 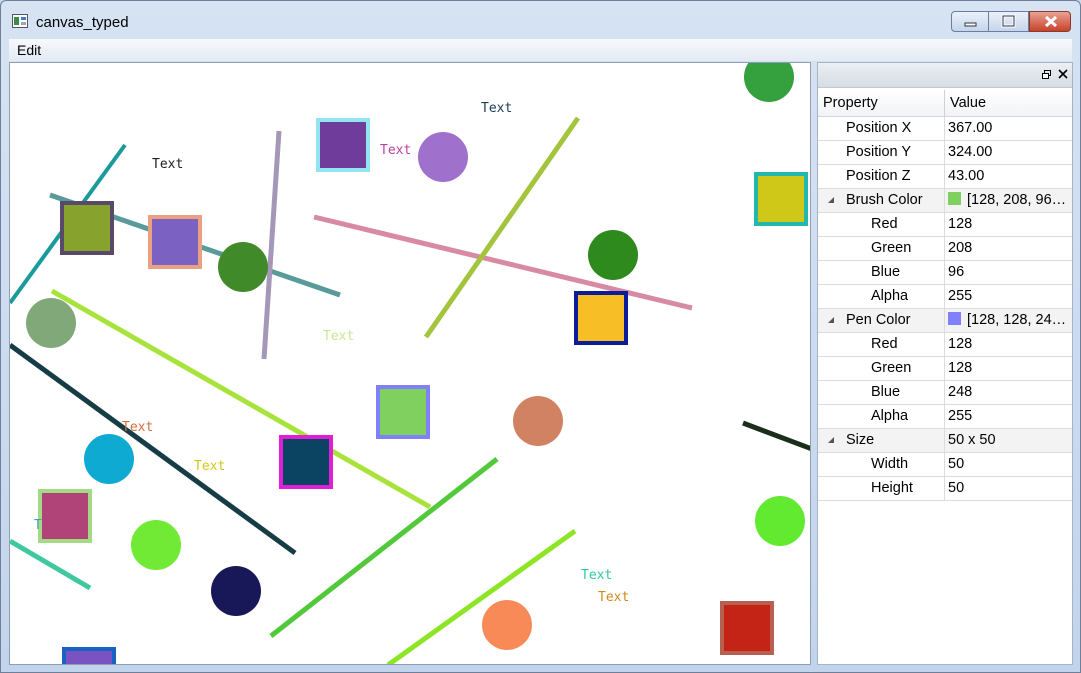 What do you see at coordinates (945, 489) in the screenshot?
I see `property-row: Height 50` at bounding box center [945, 489].